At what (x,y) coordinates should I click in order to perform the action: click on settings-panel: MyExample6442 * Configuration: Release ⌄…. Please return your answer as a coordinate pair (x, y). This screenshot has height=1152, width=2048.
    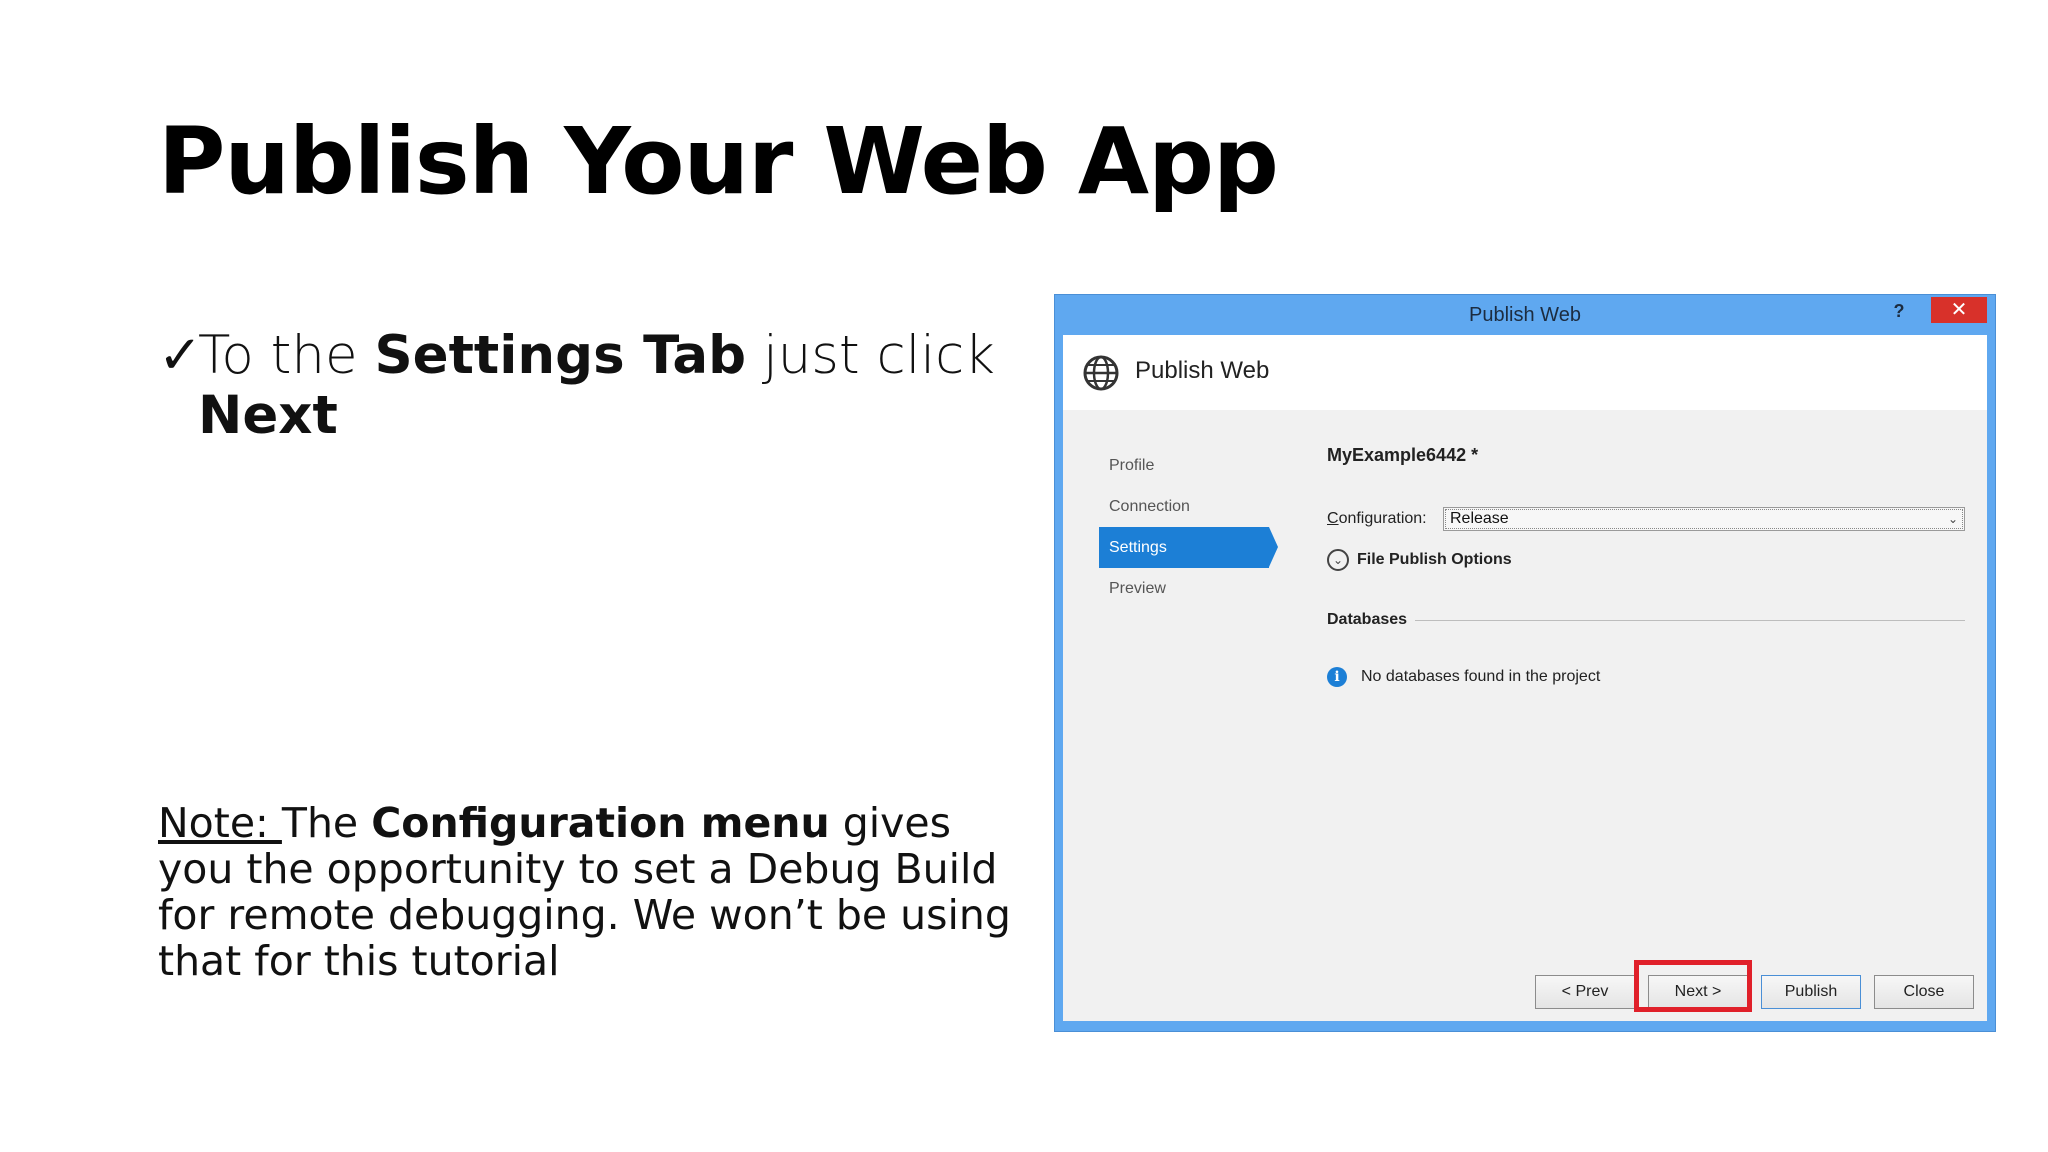
    Looking at the image, I should click on (1646, 566).